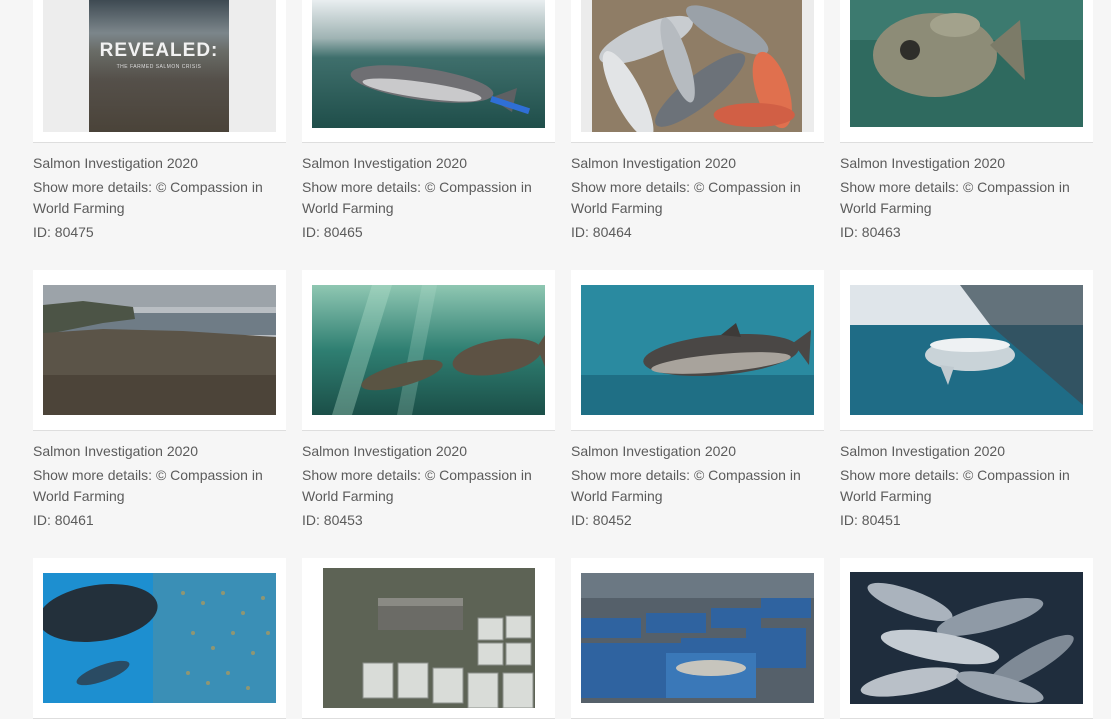 The image size is (1111, 719). I want to click on thumbnail-image: REVEALED: THE FARMED SALMON CRISIS, so click(159, 66).